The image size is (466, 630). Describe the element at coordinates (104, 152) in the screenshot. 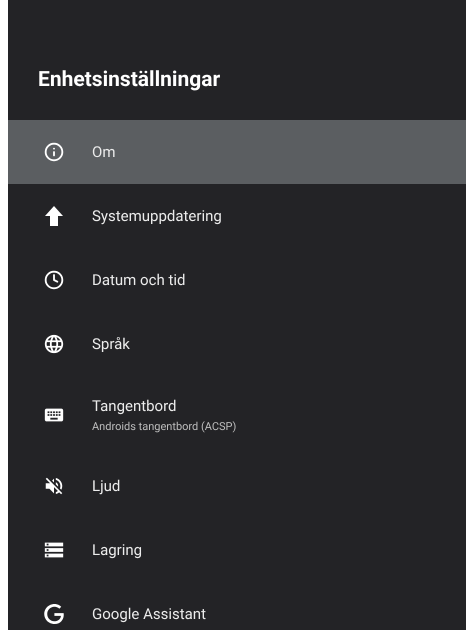

I see `item-label: Om` at that location.